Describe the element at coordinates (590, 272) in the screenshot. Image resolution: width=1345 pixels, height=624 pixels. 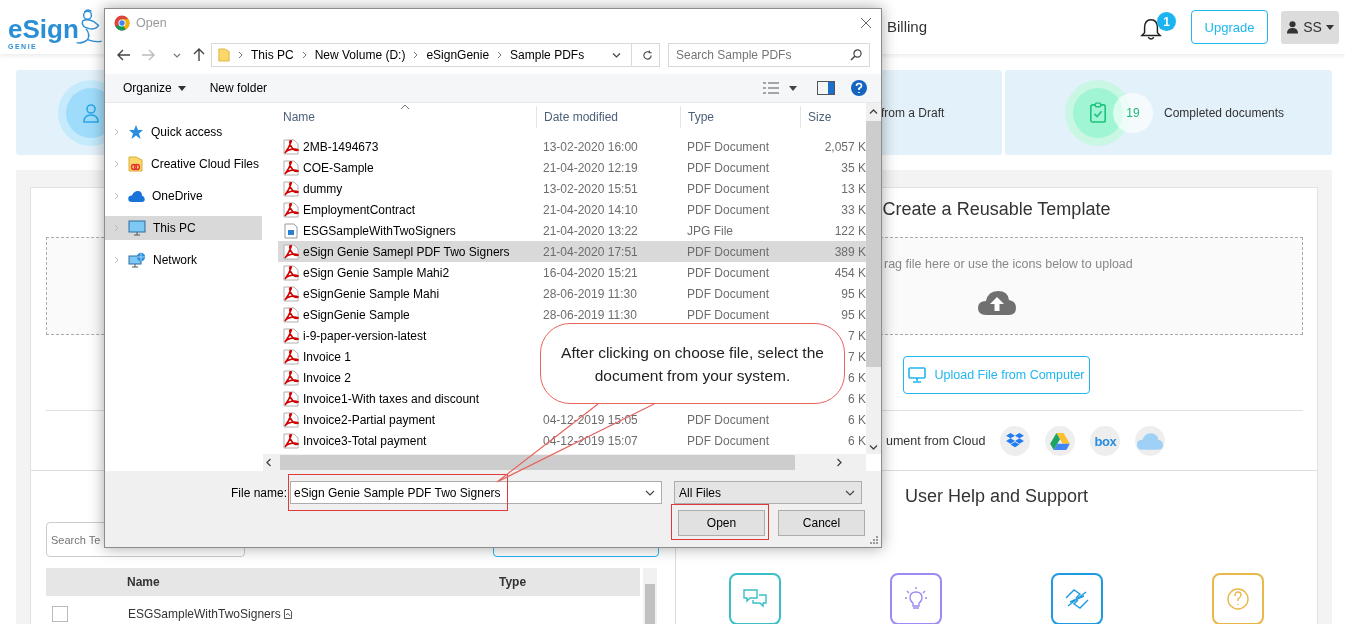
I see `date-cell: 16-04-2020 15:21` at that location.